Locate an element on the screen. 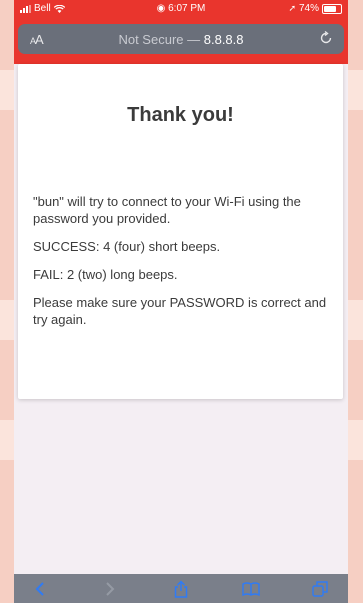 The height and width of the screenshot is (603, 363). bookmarks-icon is located at coordinates (251, 589).